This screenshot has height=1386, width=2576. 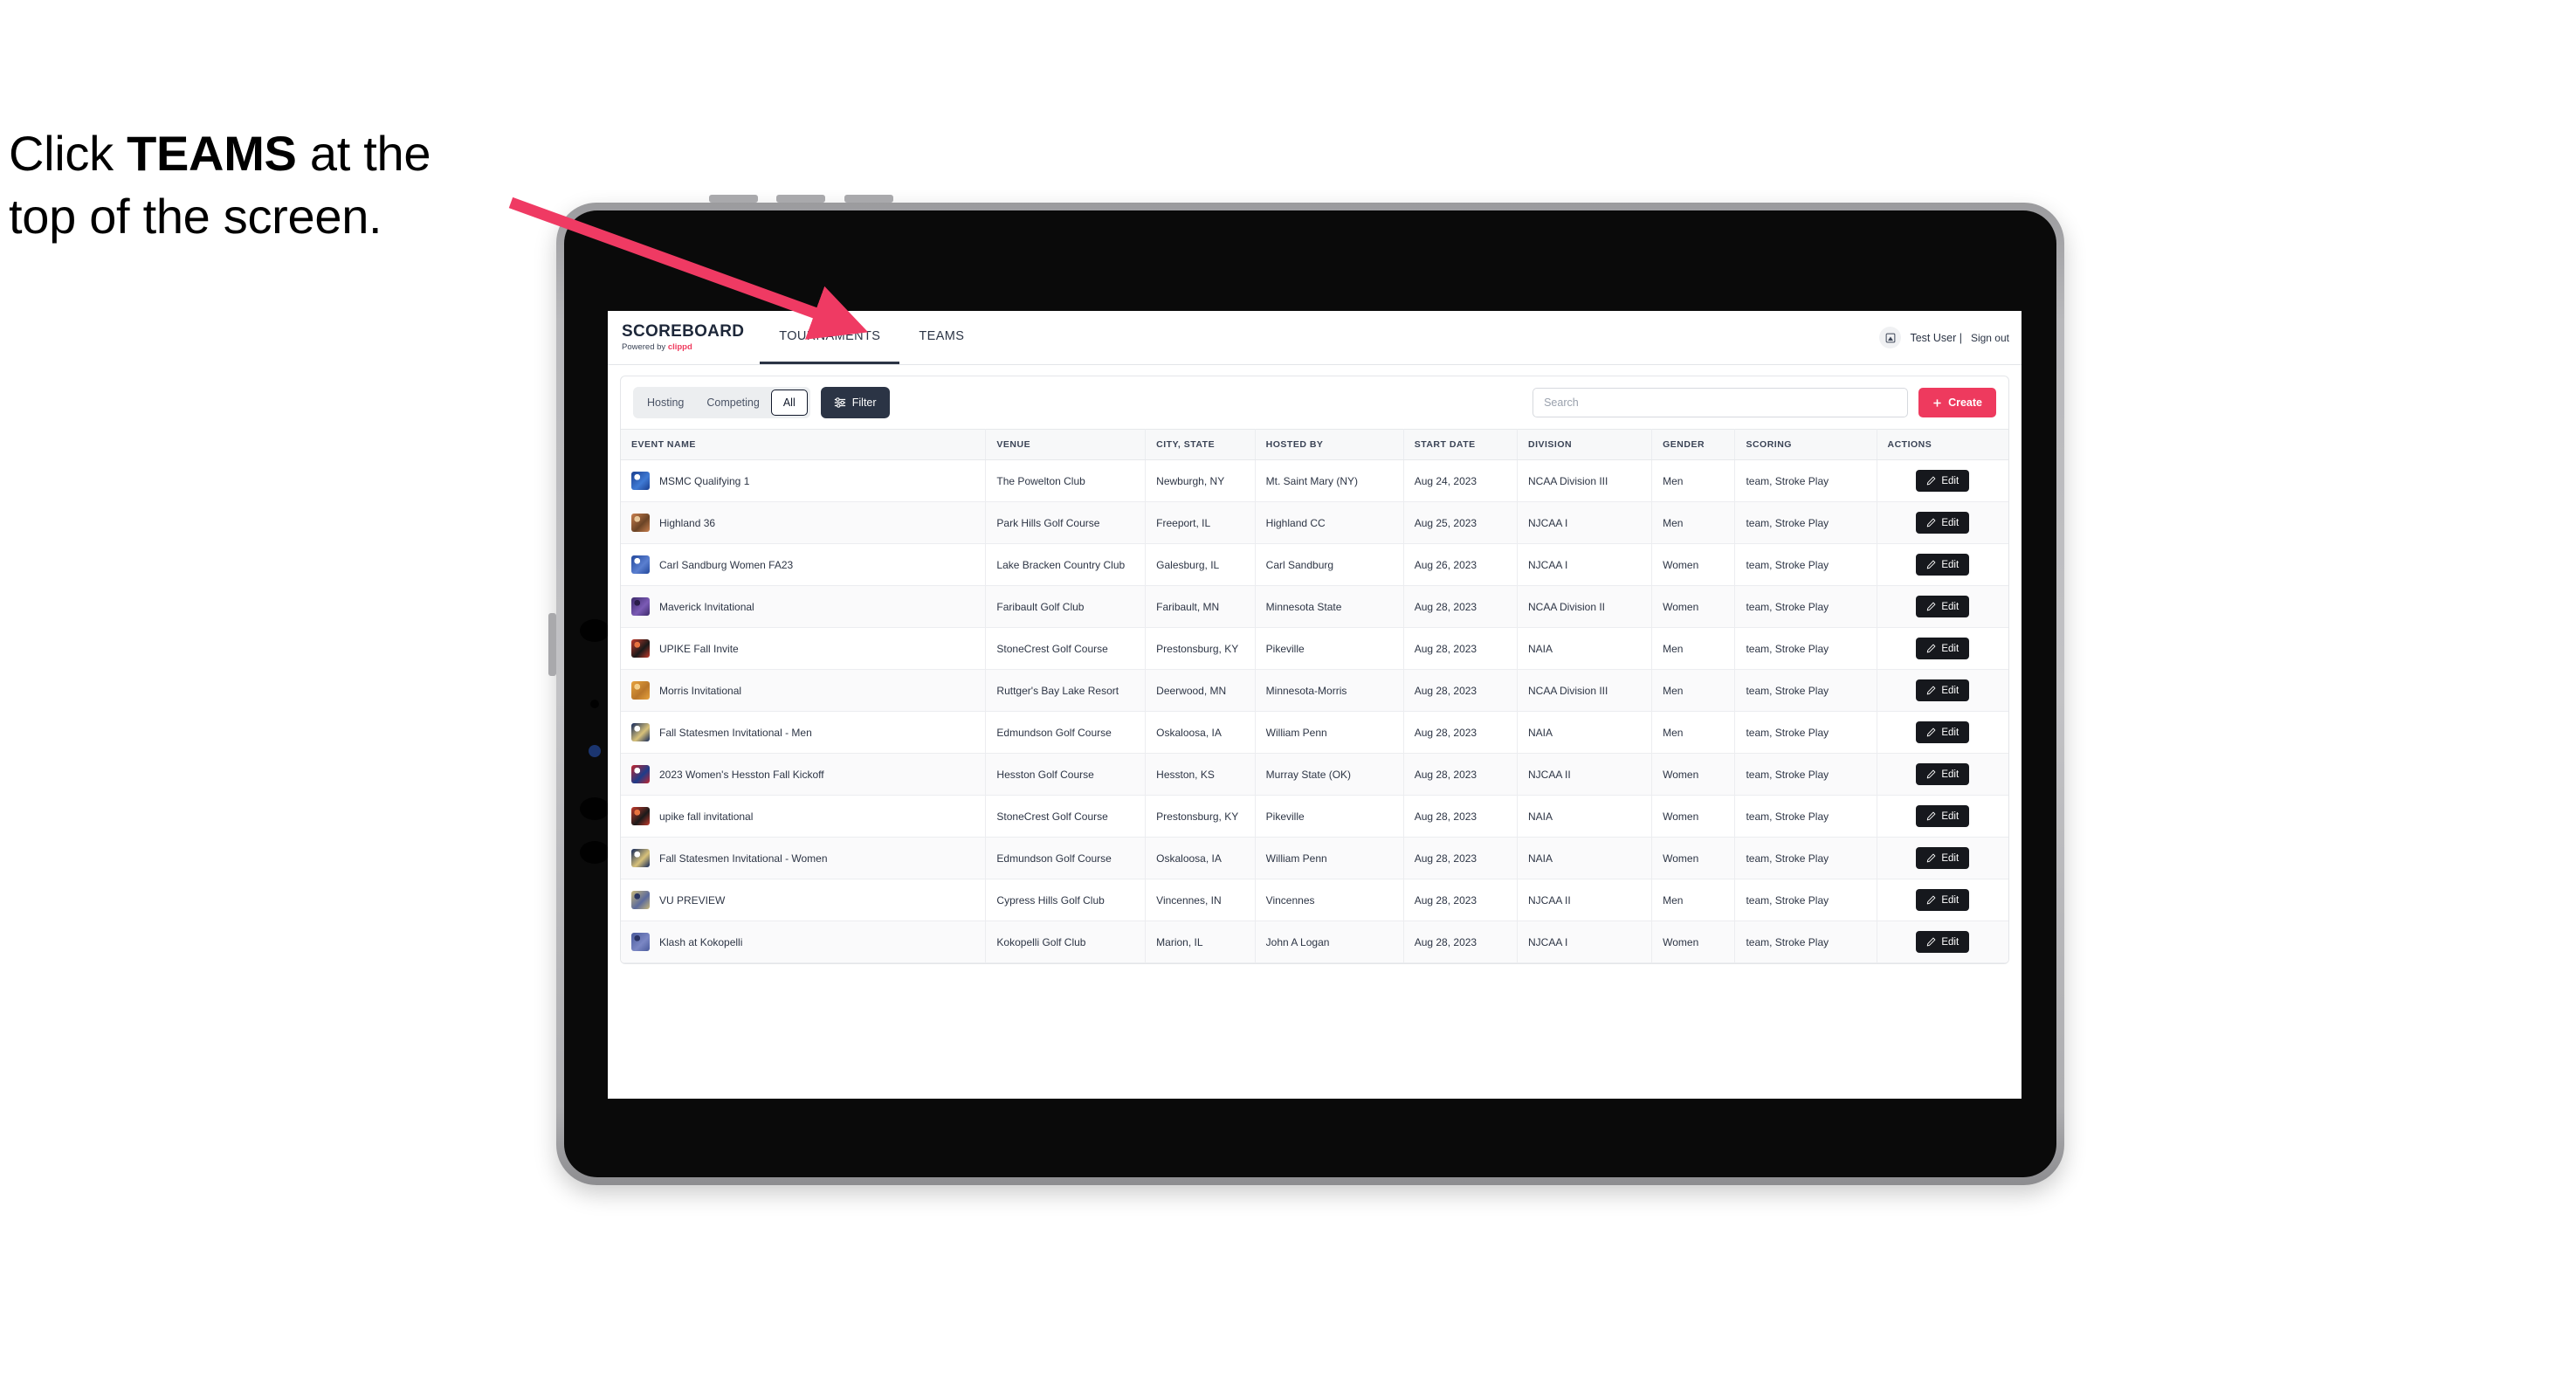 I want to click on cell-venue: Kokopelli Golf Club, so click(x=1066, y=942).